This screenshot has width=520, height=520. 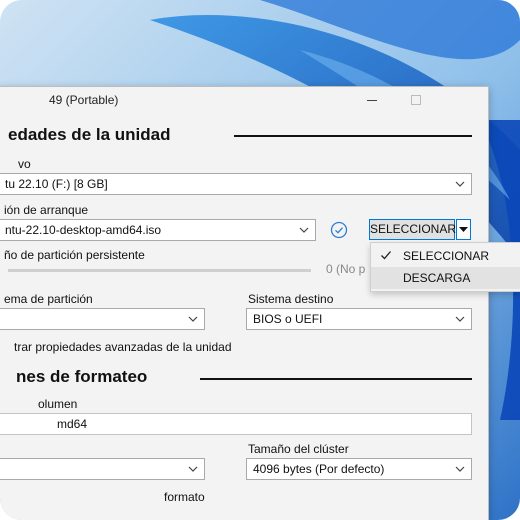 I want to click on file-system-select, so click(x=102, y=469).